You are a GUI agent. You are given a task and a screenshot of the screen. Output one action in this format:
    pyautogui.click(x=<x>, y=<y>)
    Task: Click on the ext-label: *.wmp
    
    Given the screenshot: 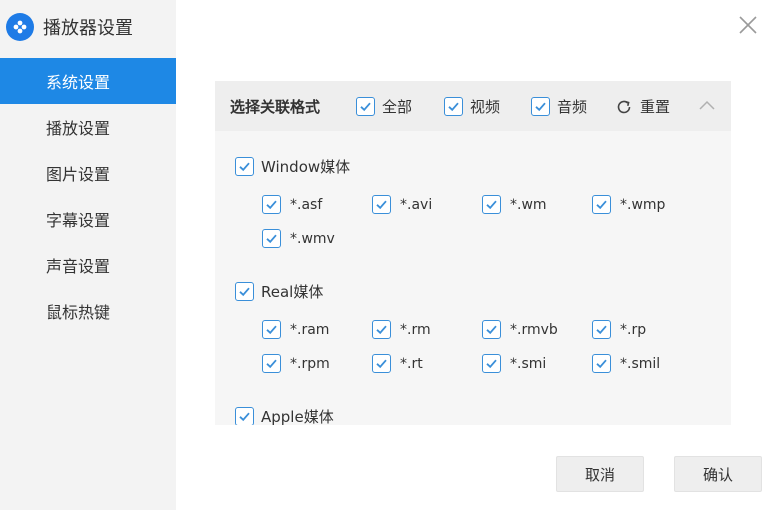 What is the action you would take?
    pyautogui.click(x=643, y=204)
    